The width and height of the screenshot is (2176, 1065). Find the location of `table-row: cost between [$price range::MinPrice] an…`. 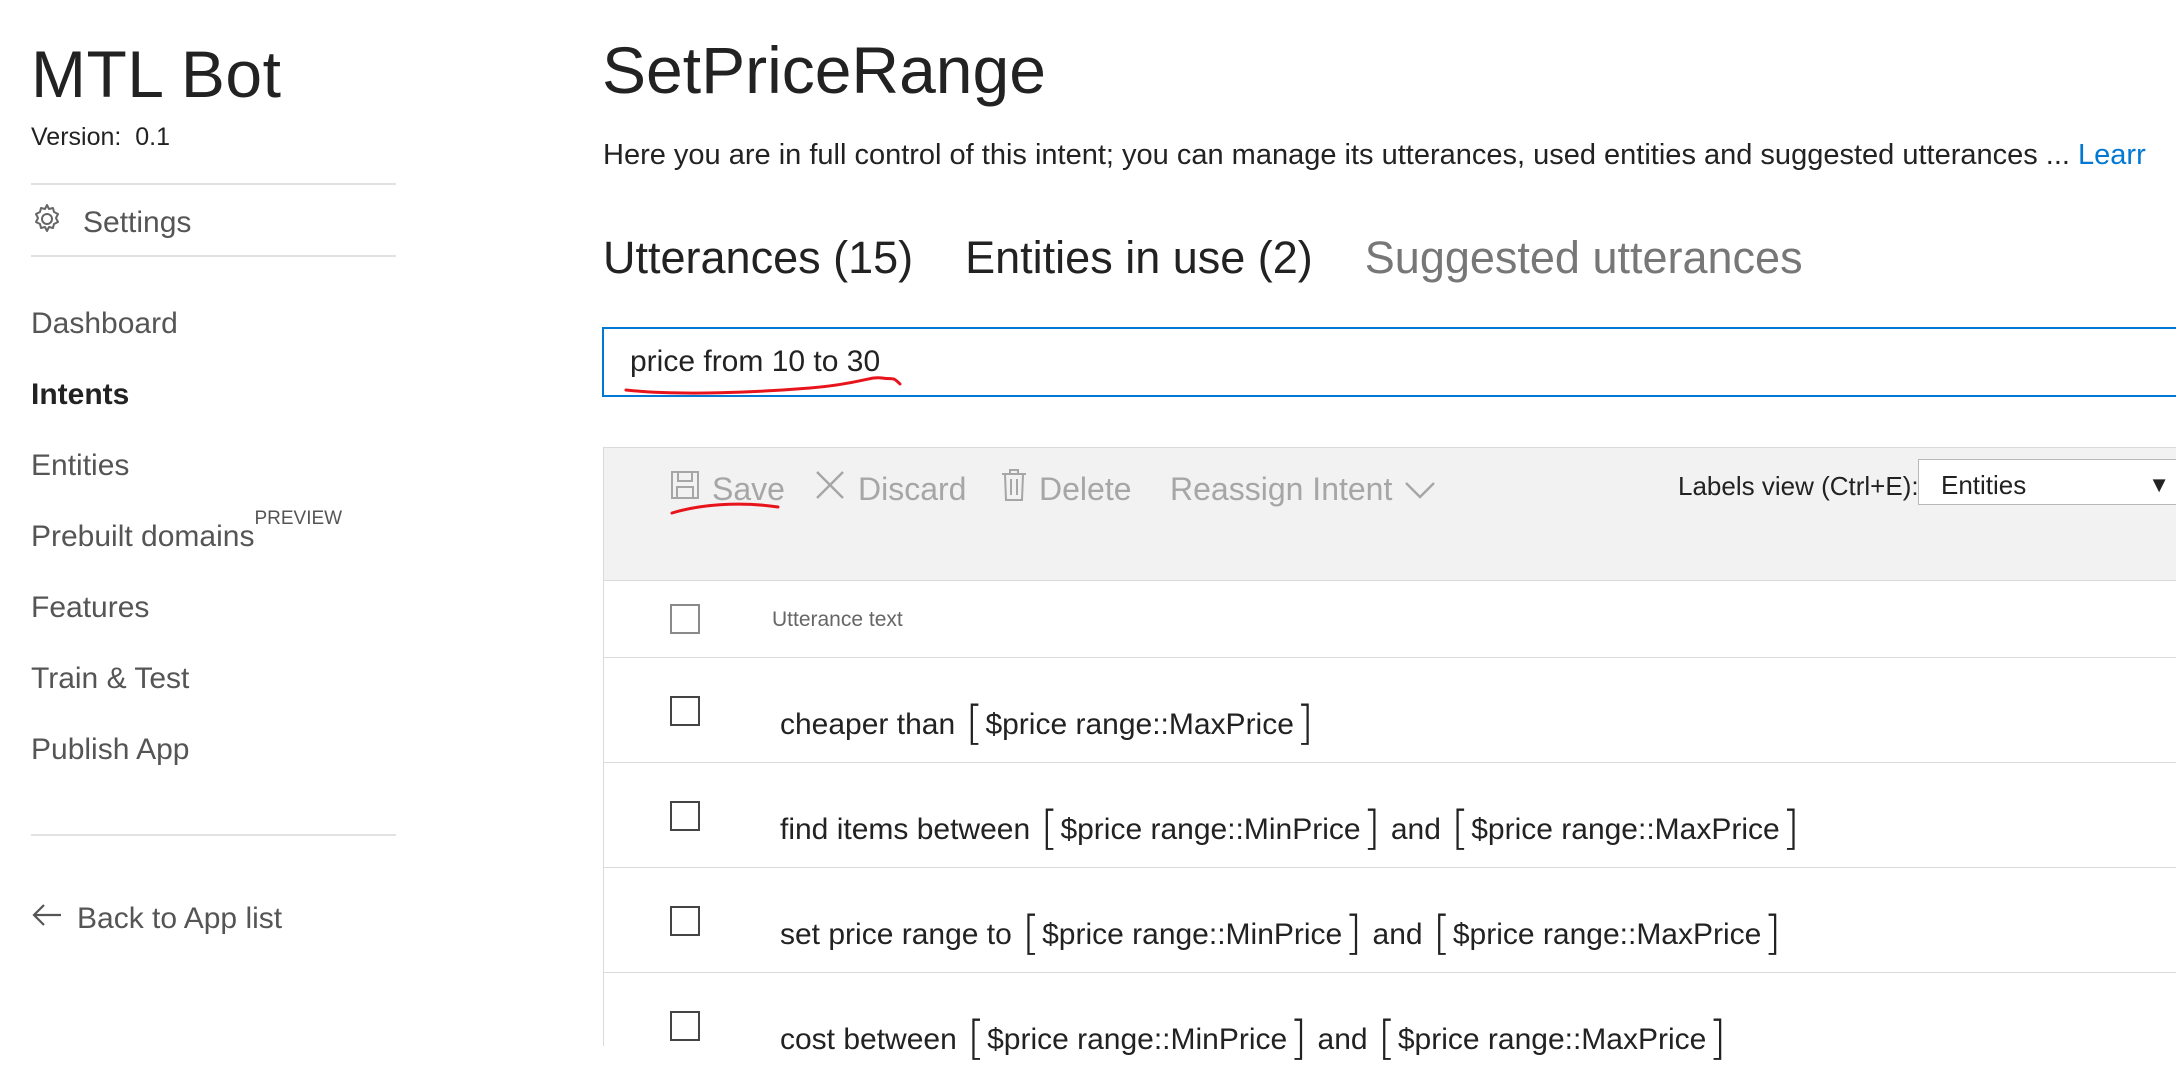

table-row: cost between [$price range::MinPrice] an… is located at coordinates (1254, 1035).